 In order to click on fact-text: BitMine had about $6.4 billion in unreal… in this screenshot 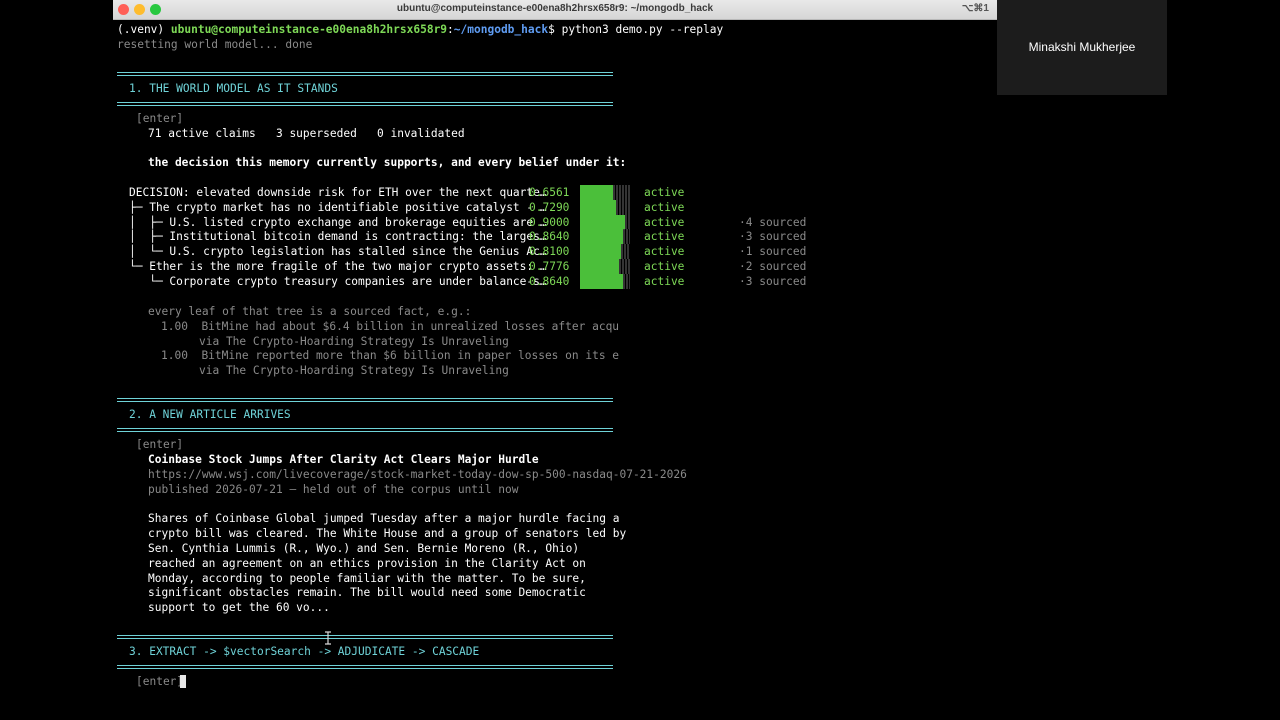, I will do `click(410, 326)`.